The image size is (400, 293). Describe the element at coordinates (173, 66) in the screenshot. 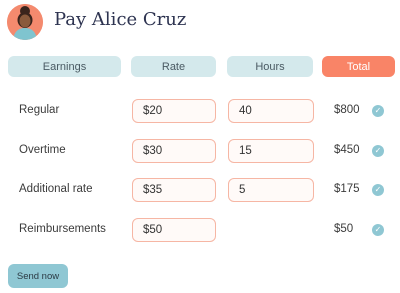

I see `column-header-rate: Rate` at that location.